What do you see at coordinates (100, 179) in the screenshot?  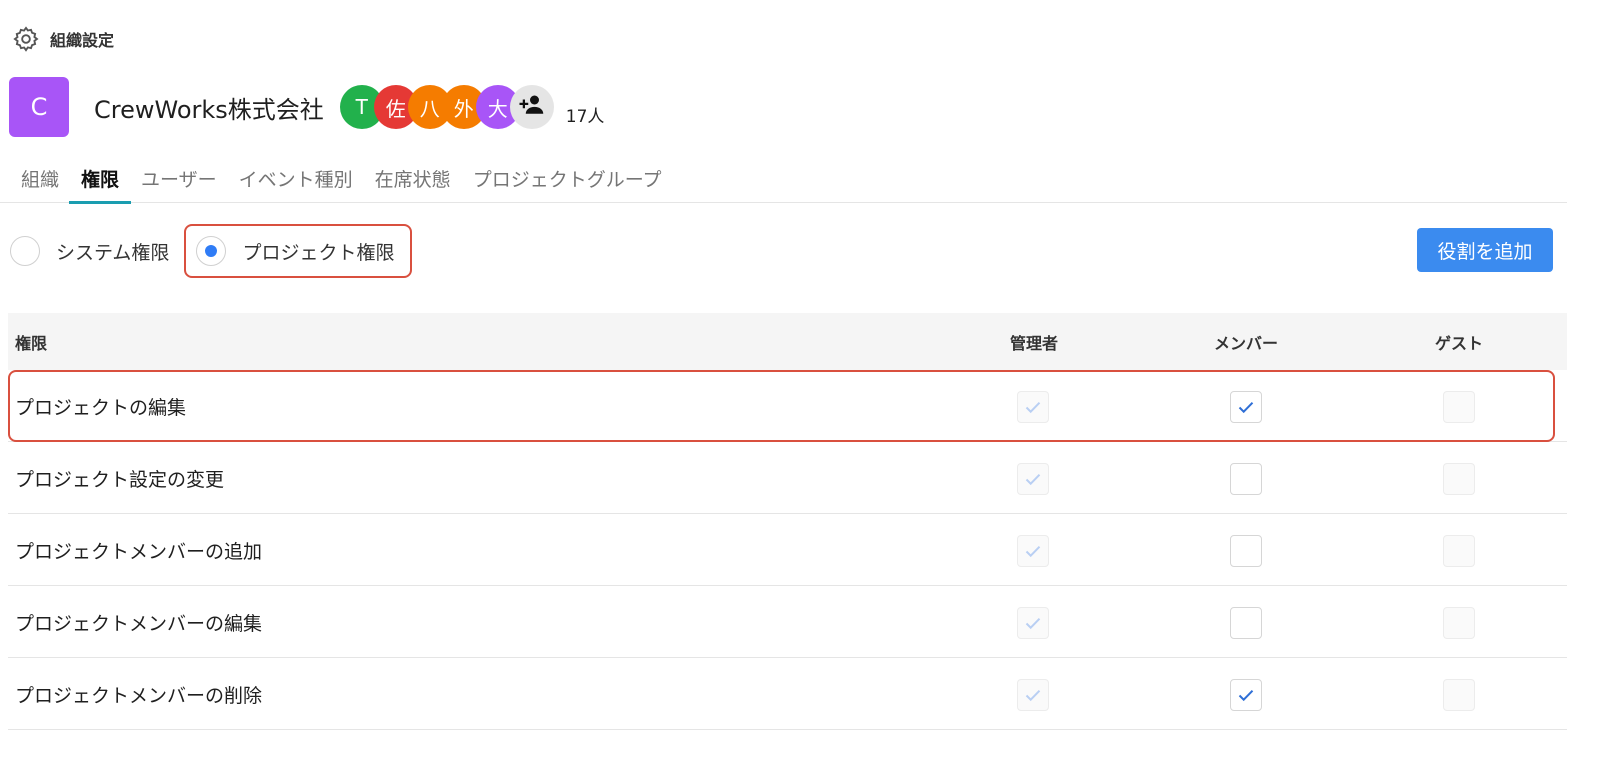 I see `tab-permissions: 権限` at bounding box center [100, 179].